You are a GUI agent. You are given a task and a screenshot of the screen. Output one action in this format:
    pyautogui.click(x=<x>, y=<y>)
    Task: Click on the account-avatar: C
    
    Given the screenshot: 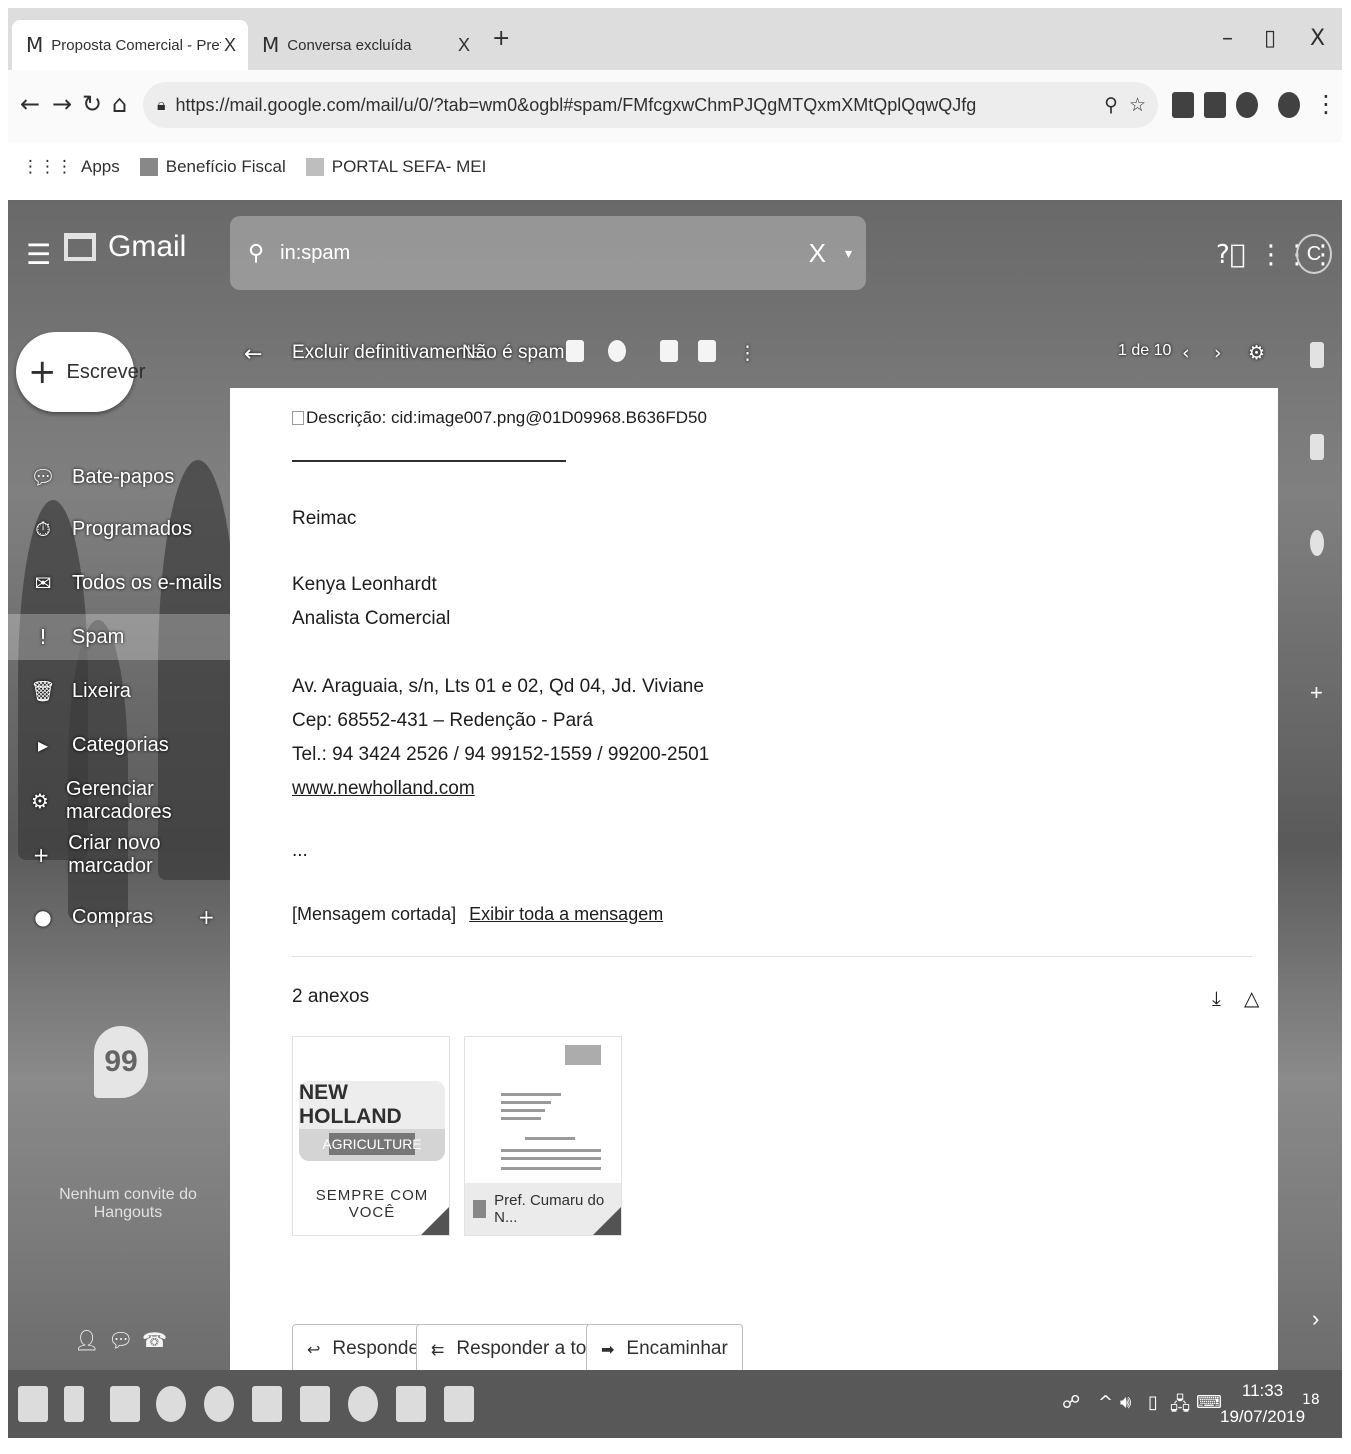 What is the action you would take?
    pyautogui.click(x=1314, y=254)
    